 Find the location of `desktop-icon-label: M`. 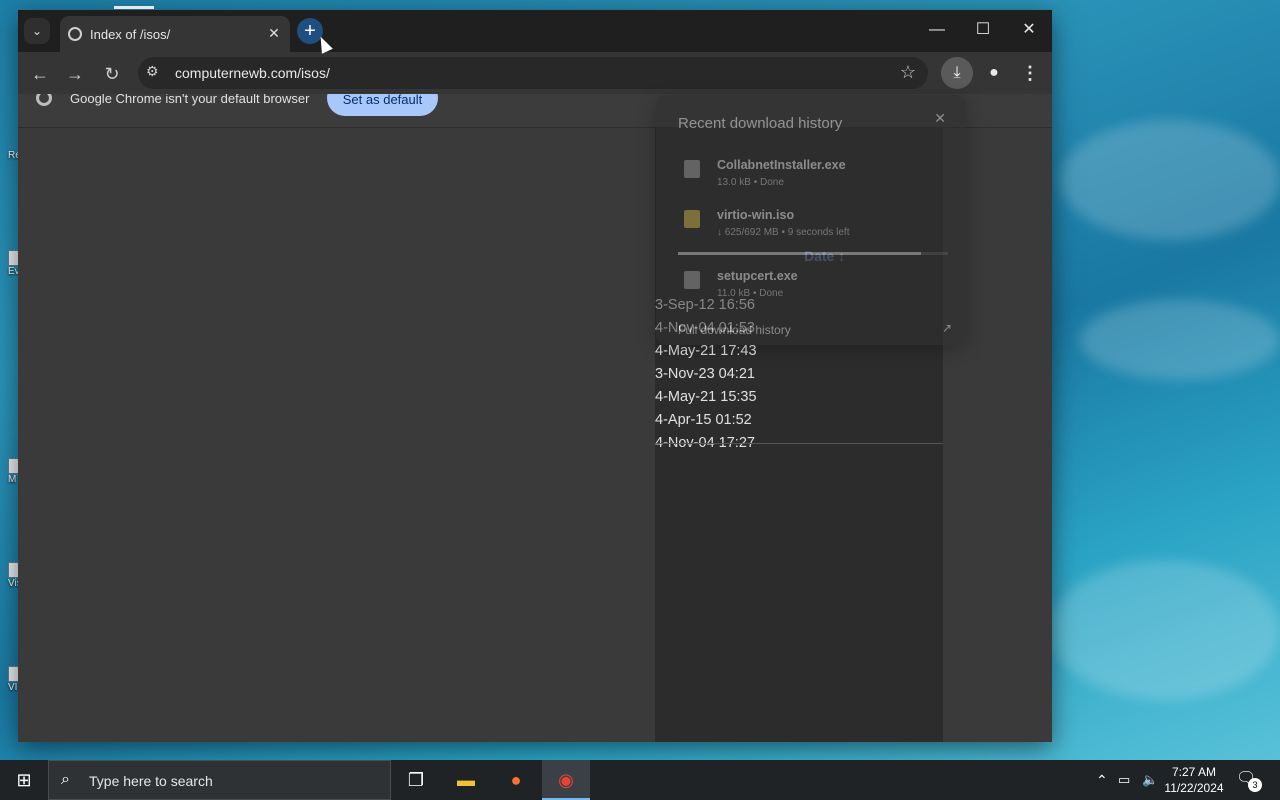

desktop-icon-label: M is located at coordinates (12, 479).